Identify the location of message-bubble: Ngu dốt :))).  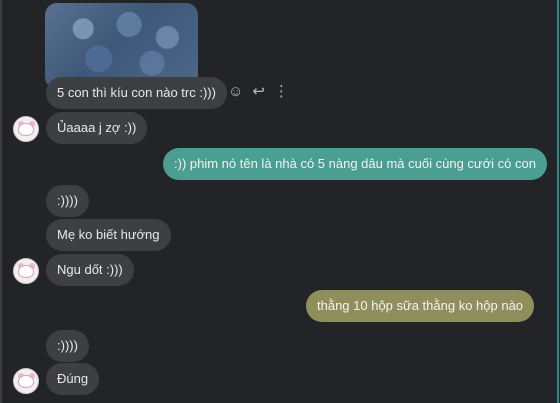
(90, 270).